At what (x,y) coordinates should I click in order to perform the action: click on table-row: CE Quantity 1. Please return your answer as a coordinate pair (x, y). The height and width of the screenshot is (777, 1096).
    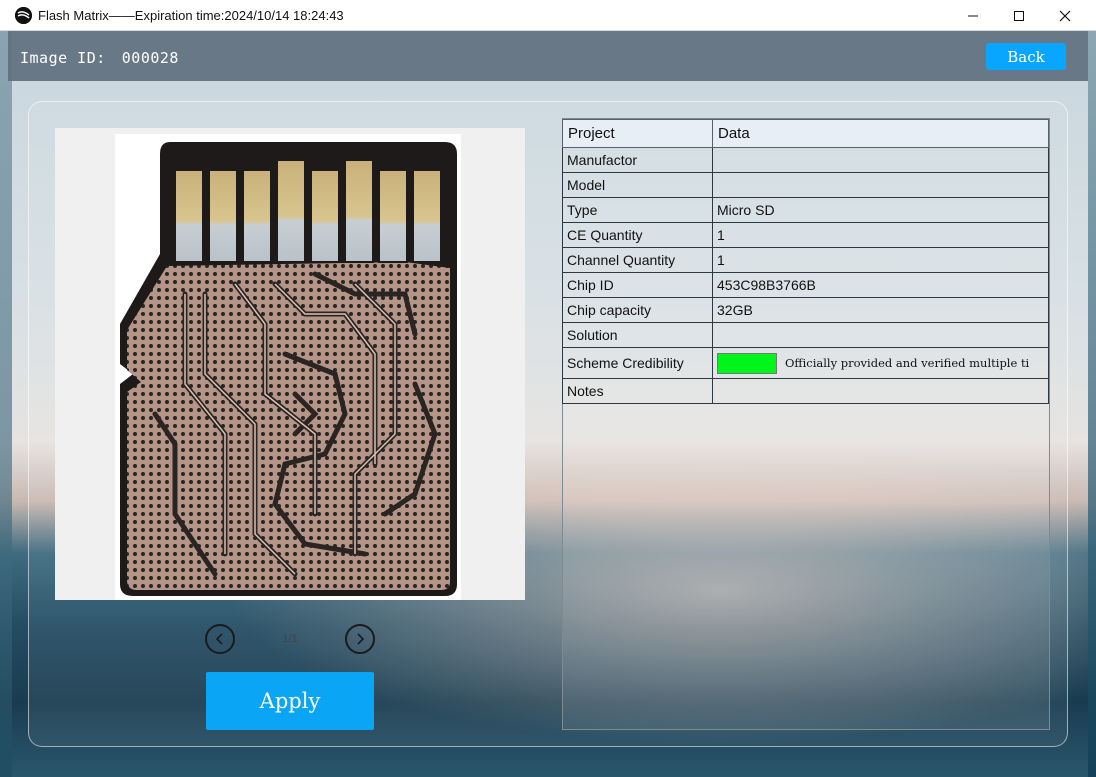
    Looking at the image, I should click on (805, 235).